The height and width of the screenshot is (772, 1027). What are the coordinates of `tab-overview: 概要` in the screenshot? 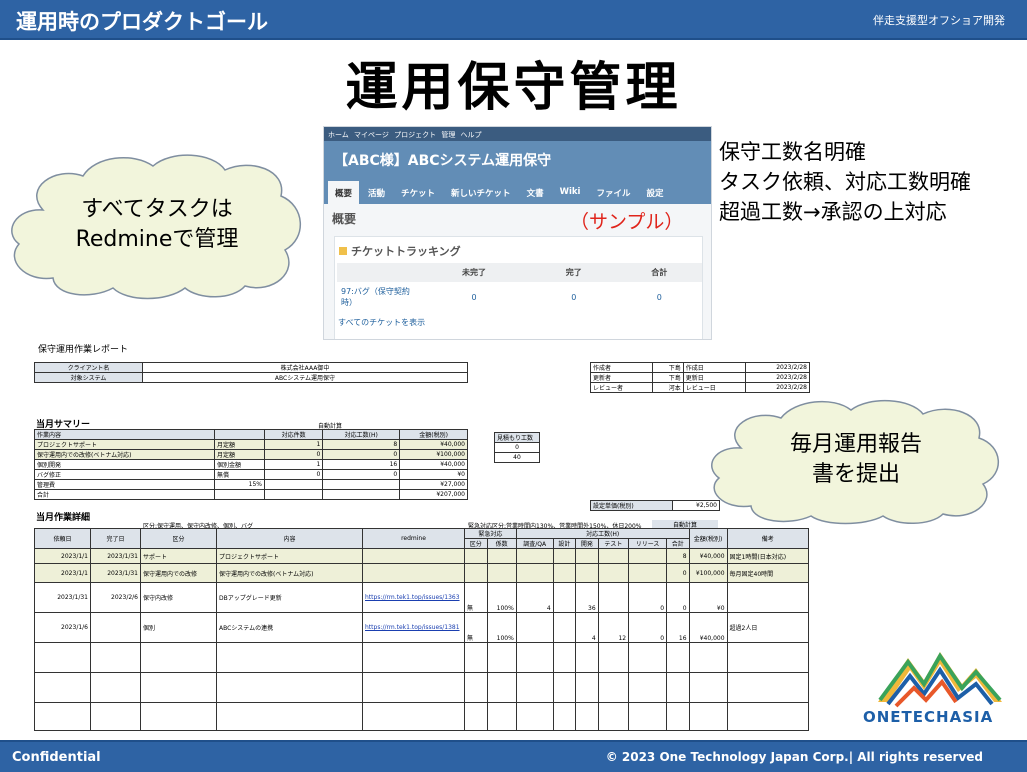 It's located at (344, 192).